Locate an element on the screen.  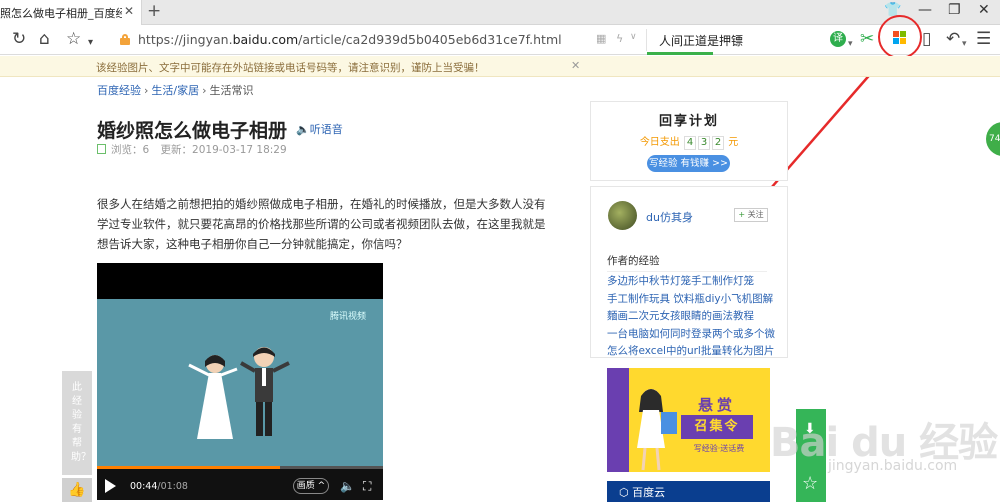
video-frame: 腾讯视频 is located at coordinates (240, 387).